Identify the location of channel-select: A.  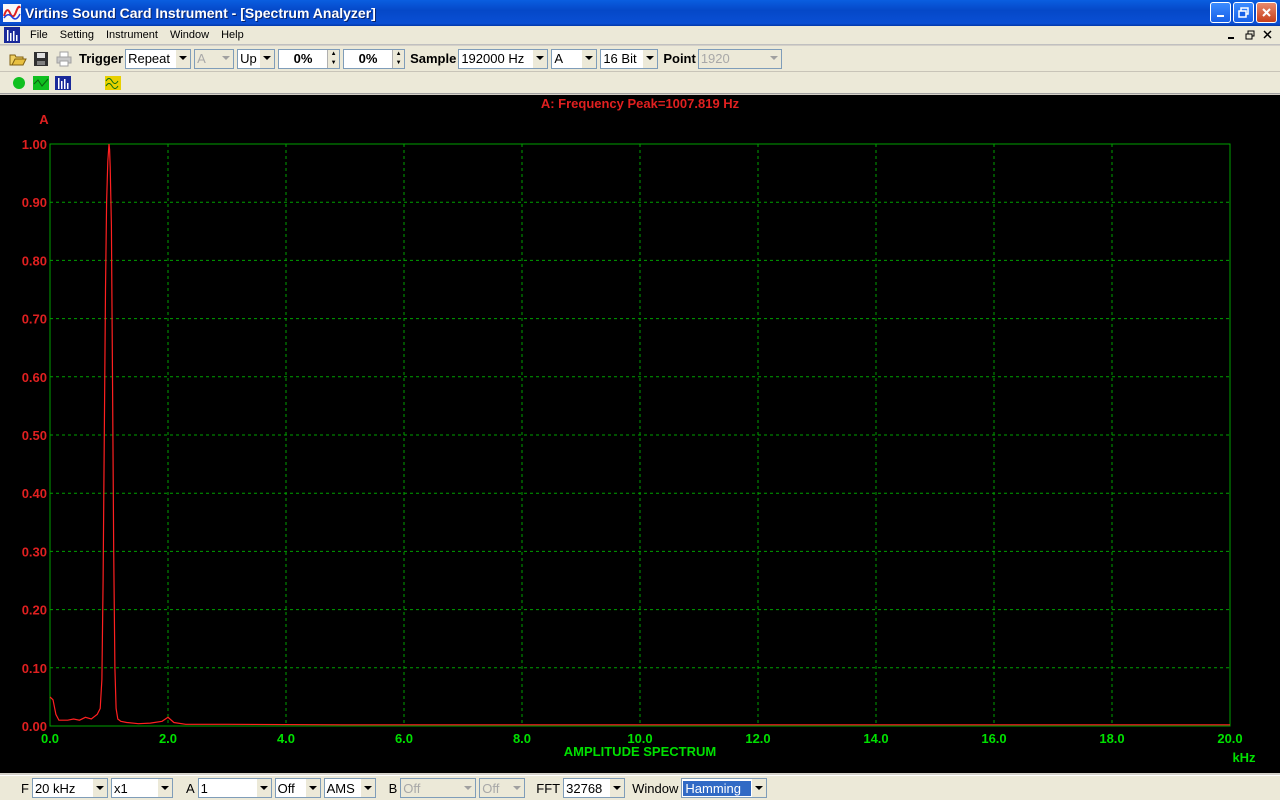
(574, 58).